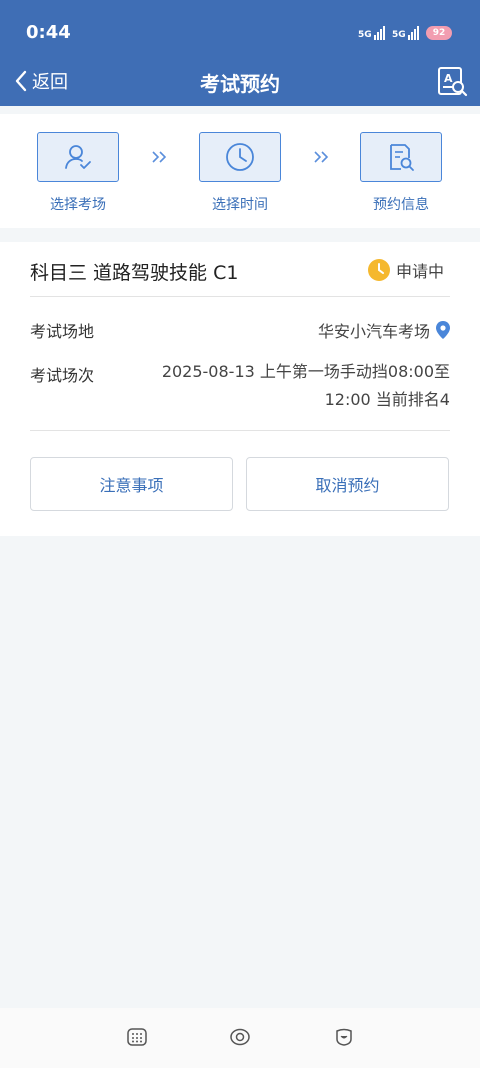 Image resolution: width=480 pixels, height=1068 pixels. I want to click on step-progress: 选择考场 选择时间 预约信息, so click(240, 171).